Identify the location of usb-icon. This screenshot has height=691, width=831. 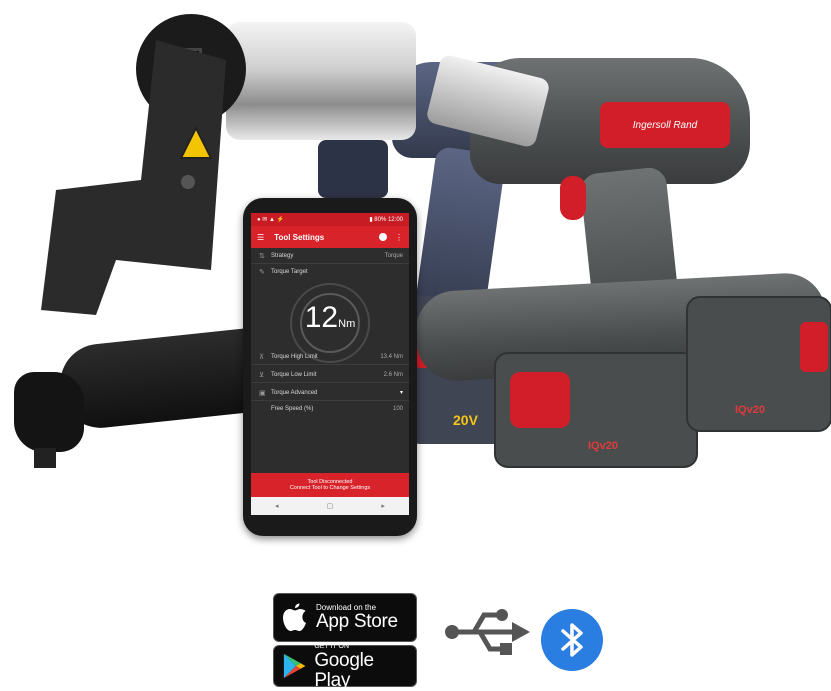
(487, 632).